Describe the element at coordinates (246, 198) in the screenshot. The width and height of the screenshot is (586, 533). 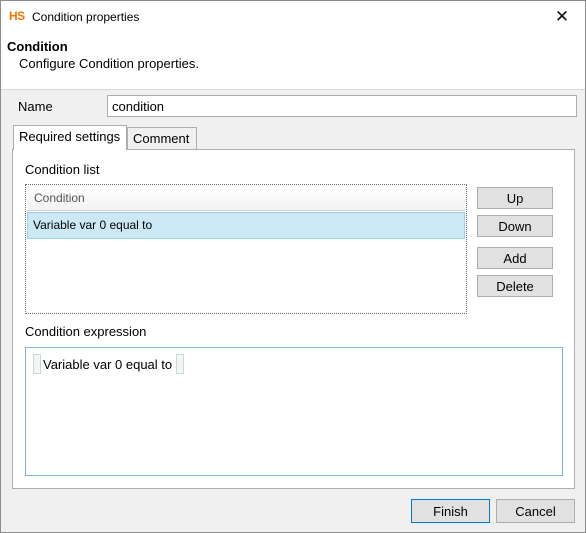
I see `condition-column-header: Condition` at that location.